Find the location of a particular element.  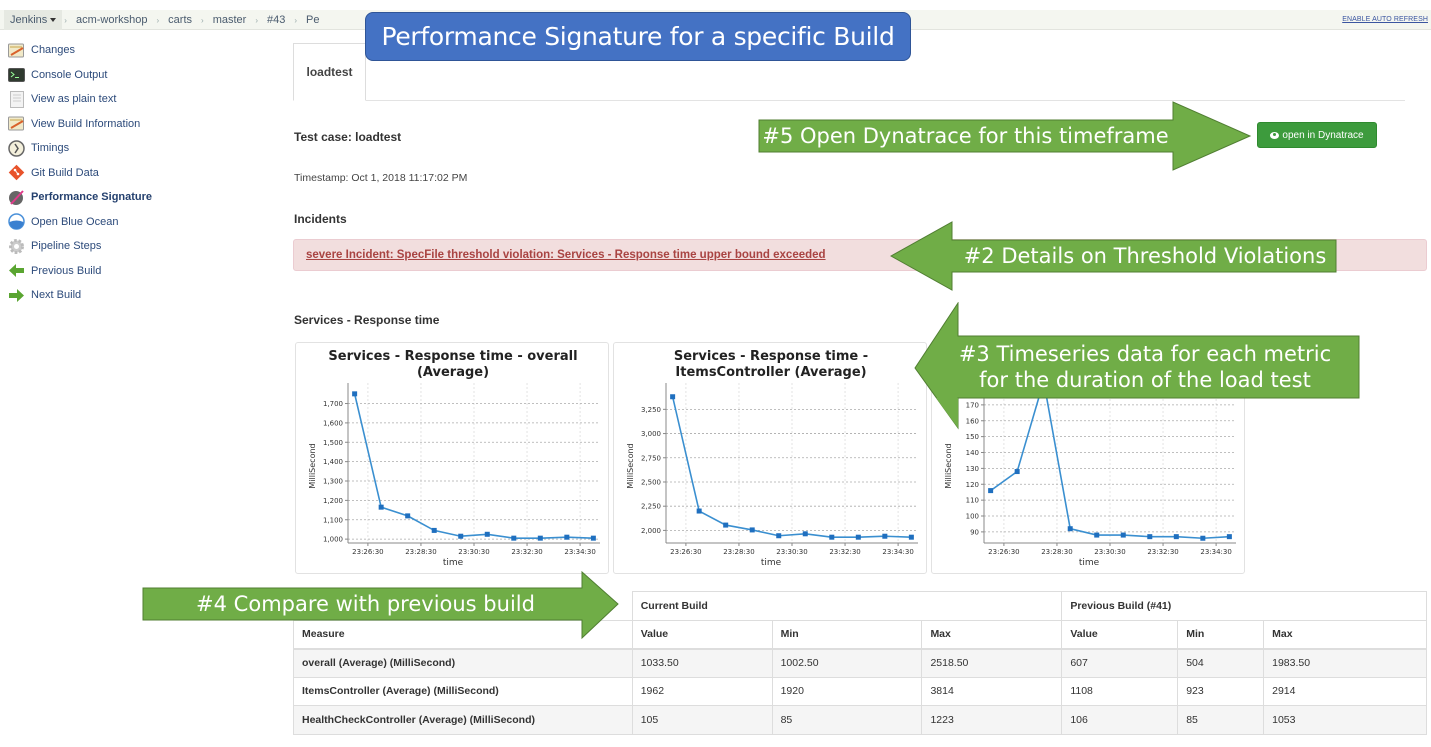

y-tick-label: 1,000 is located at coordinates (333, 540).